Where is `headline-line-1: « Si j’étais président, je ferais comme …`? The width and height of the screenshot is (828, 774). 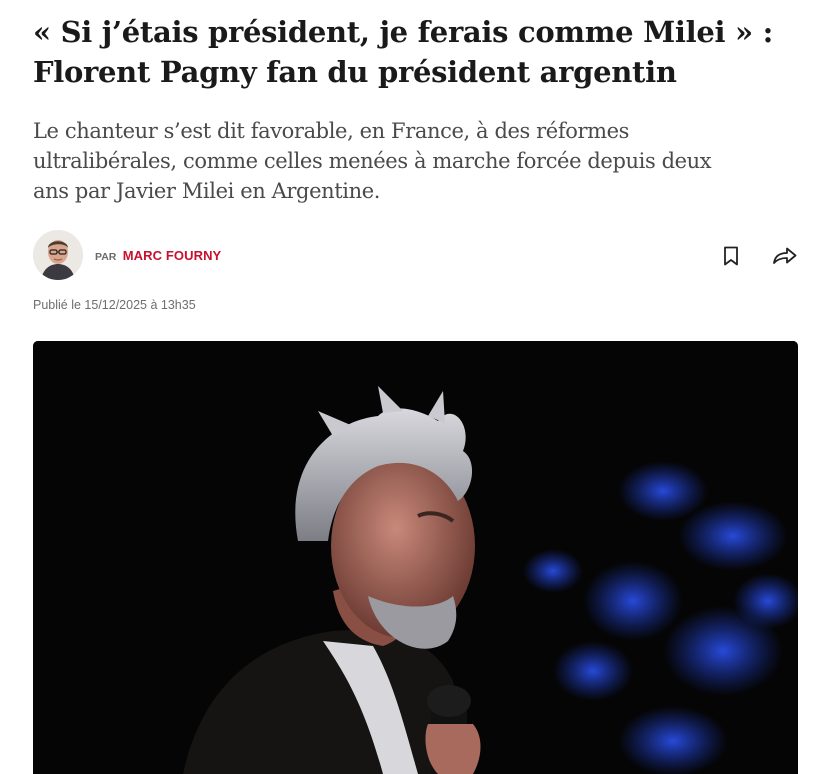
headline-line-1: « Si j’étais président, je ferais comme … is located at coordinates (403, 32).